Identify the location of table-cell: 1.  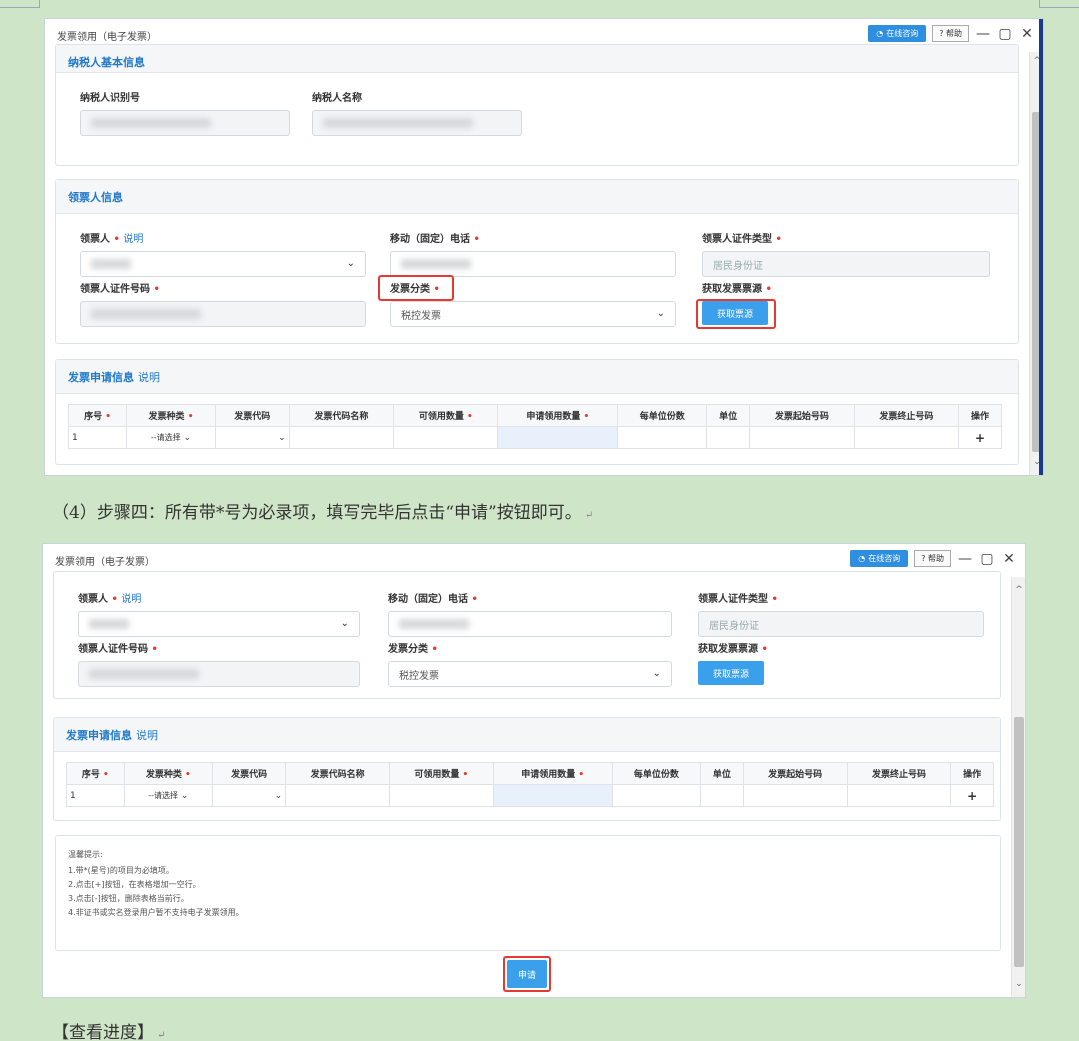
(95, 795).